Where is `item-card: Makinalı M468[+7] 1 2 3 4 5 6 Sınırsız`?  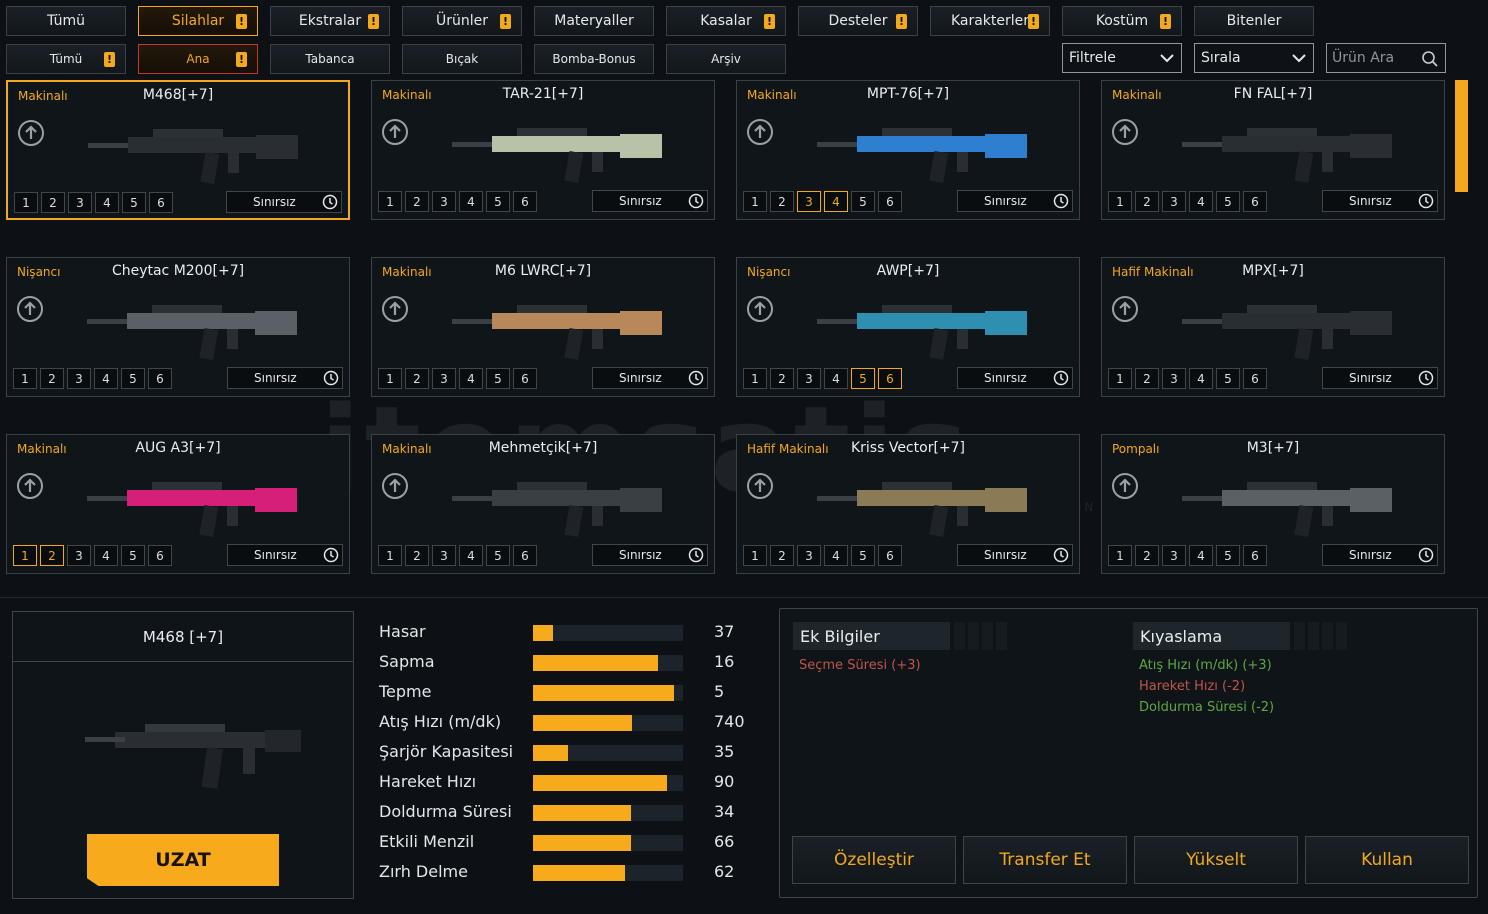 item-card: Makinalı M468[+7] 1 2 3 4 5 6 Sınırsız is located at coordinates (178, 150).